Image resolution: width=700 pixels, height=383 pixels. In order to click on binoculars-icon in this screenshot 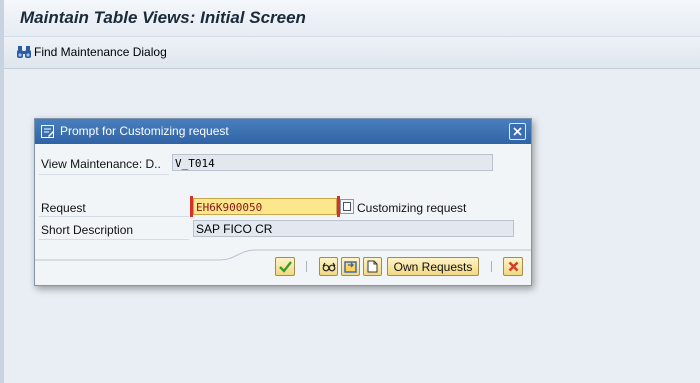, I will do `click(24, 52)`.